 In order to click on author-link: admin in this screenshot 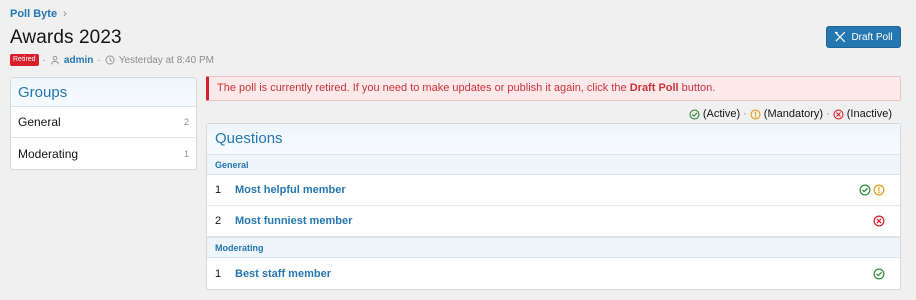, I will do `click(78, 60)`.